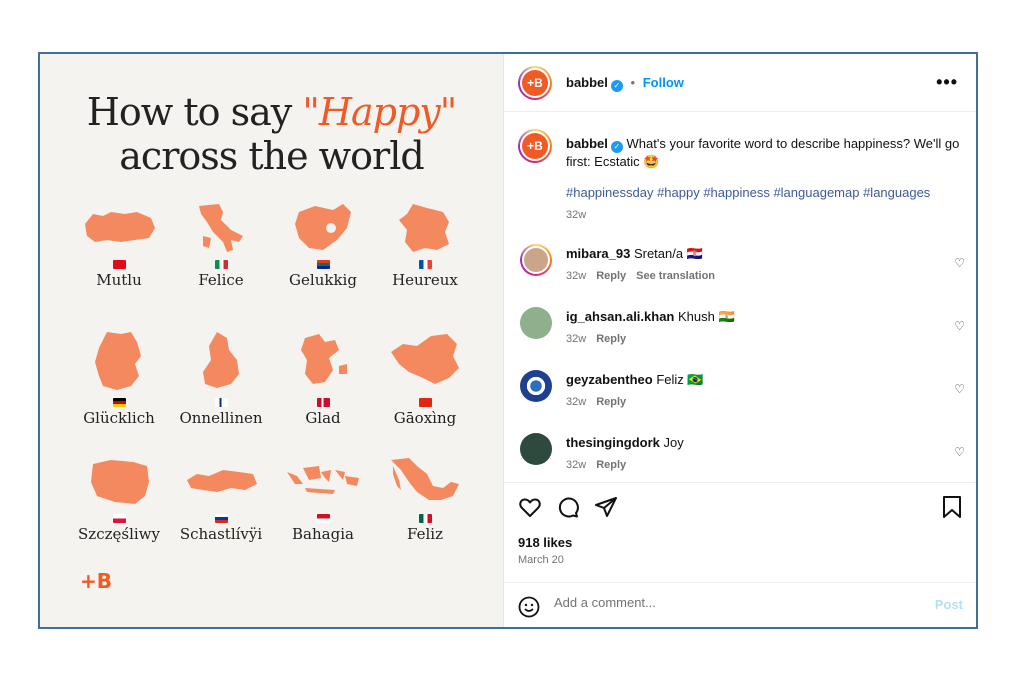 The width and height of the screenshot is (1024, 680). I want to click on comment-username: geyzabentheo, so click(609, 379).